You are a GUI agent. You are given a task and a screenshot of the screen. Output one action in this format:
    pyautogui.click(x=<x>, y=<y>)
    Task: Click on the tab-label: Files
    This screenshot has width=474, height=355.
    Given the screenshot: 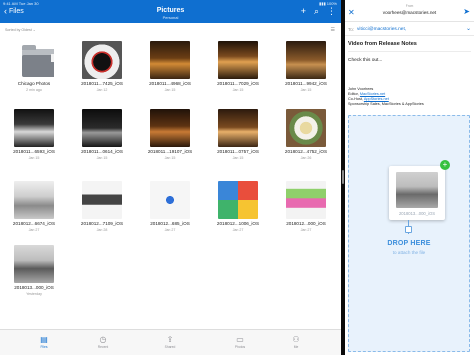 What is the action you would take?
    pyautogui.click(x=44, y=347)
    